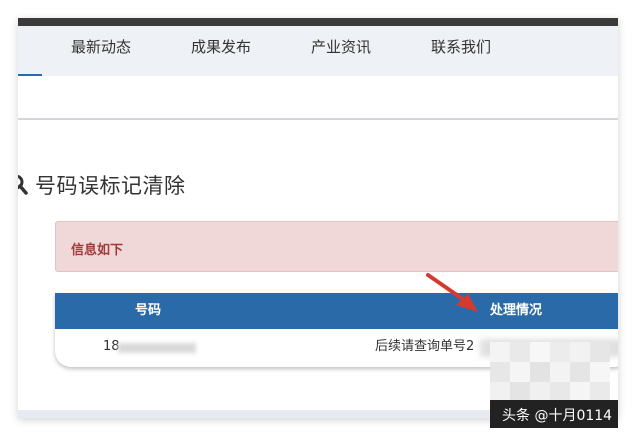  I want to click on nav-item-contact-us: 联系我们, so click(461, 51).